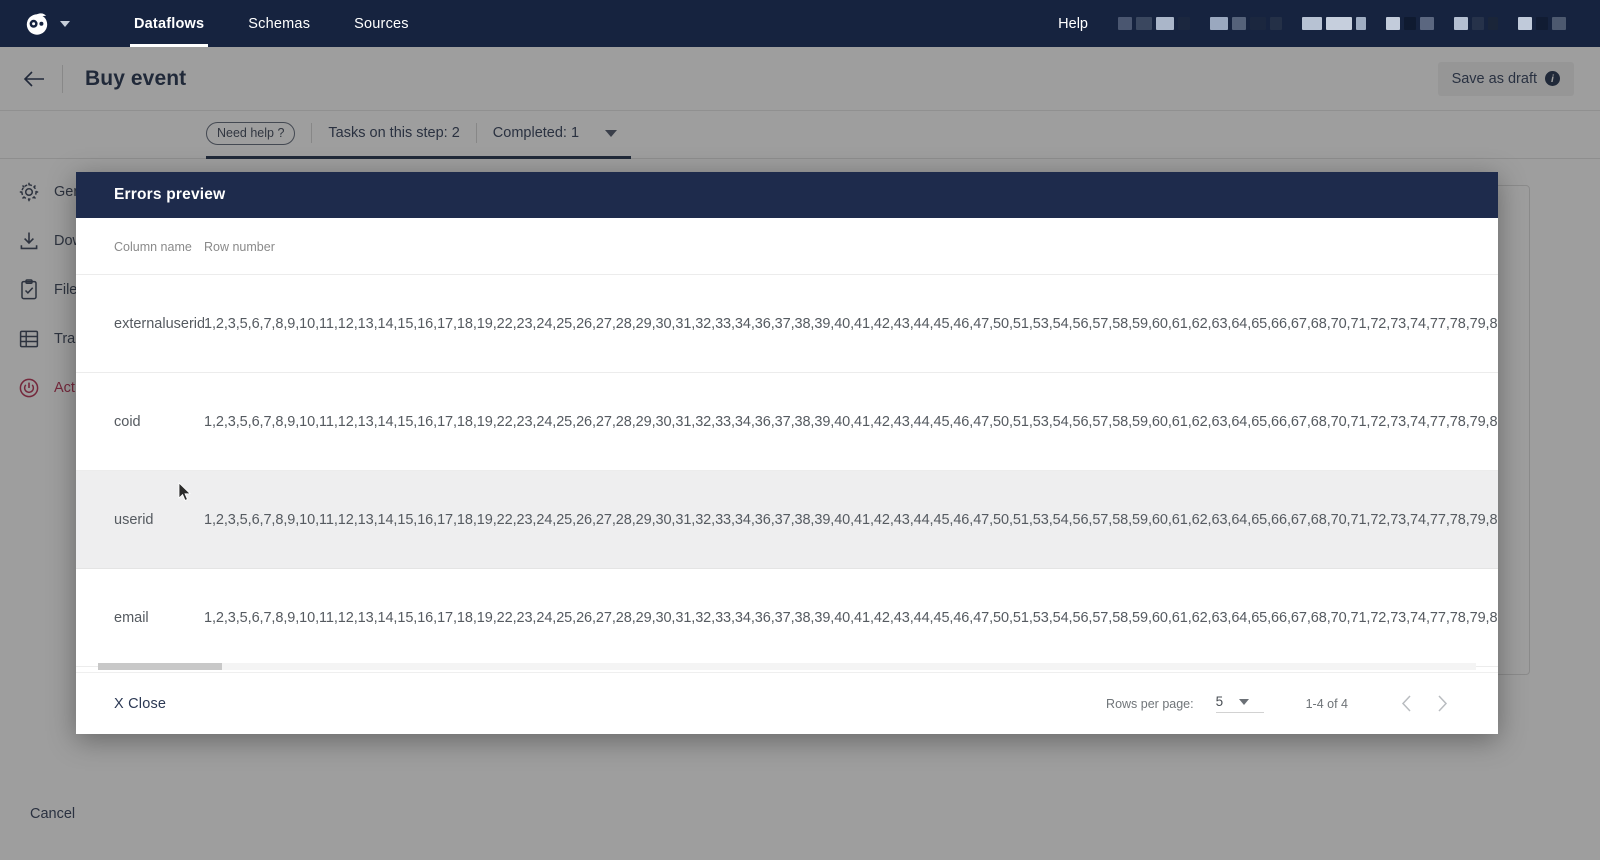  I want to click on errors-table-head: Column name Row number, so click(787, 246).